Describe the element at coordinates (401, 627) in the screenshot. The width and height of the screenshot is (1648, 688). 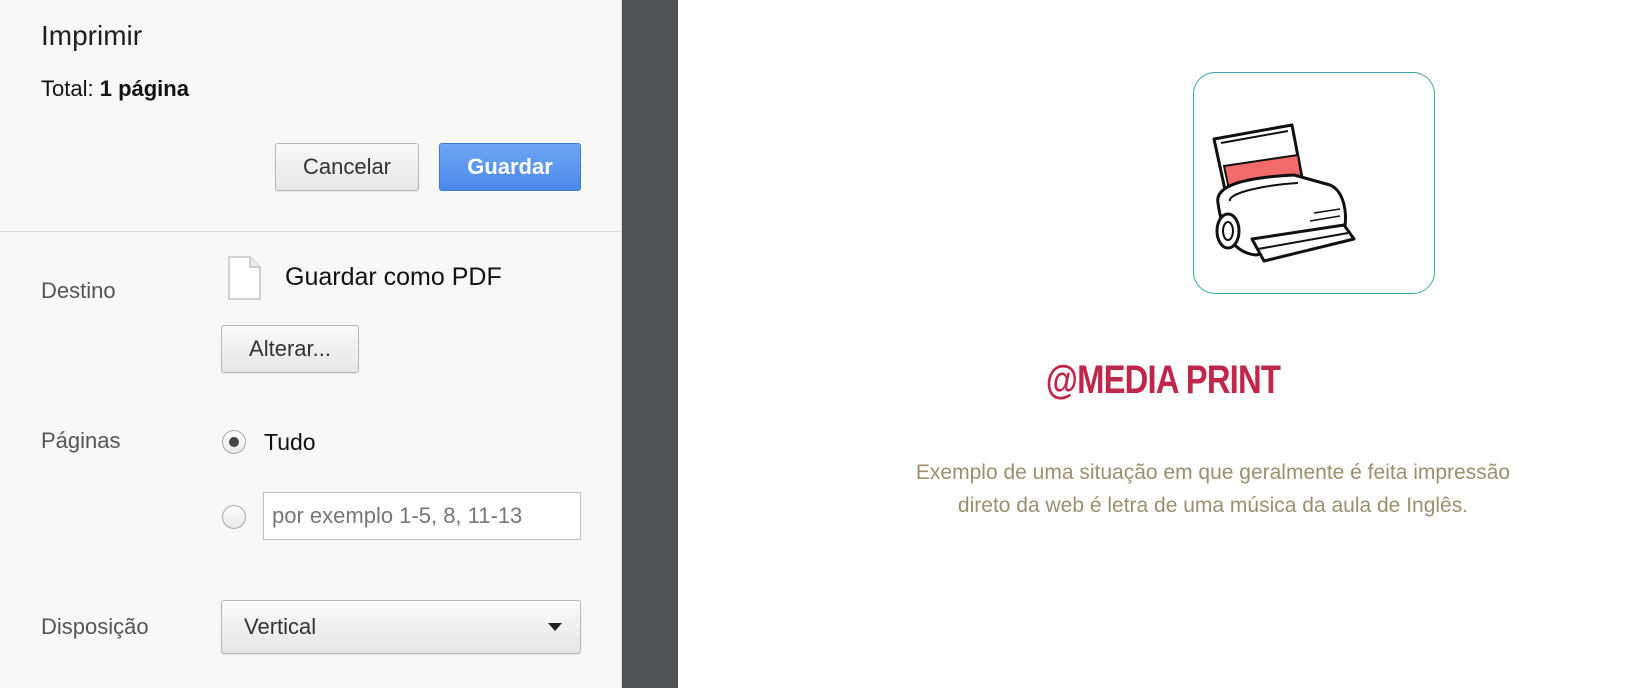
I see `layout-select: Vertical` at that location.